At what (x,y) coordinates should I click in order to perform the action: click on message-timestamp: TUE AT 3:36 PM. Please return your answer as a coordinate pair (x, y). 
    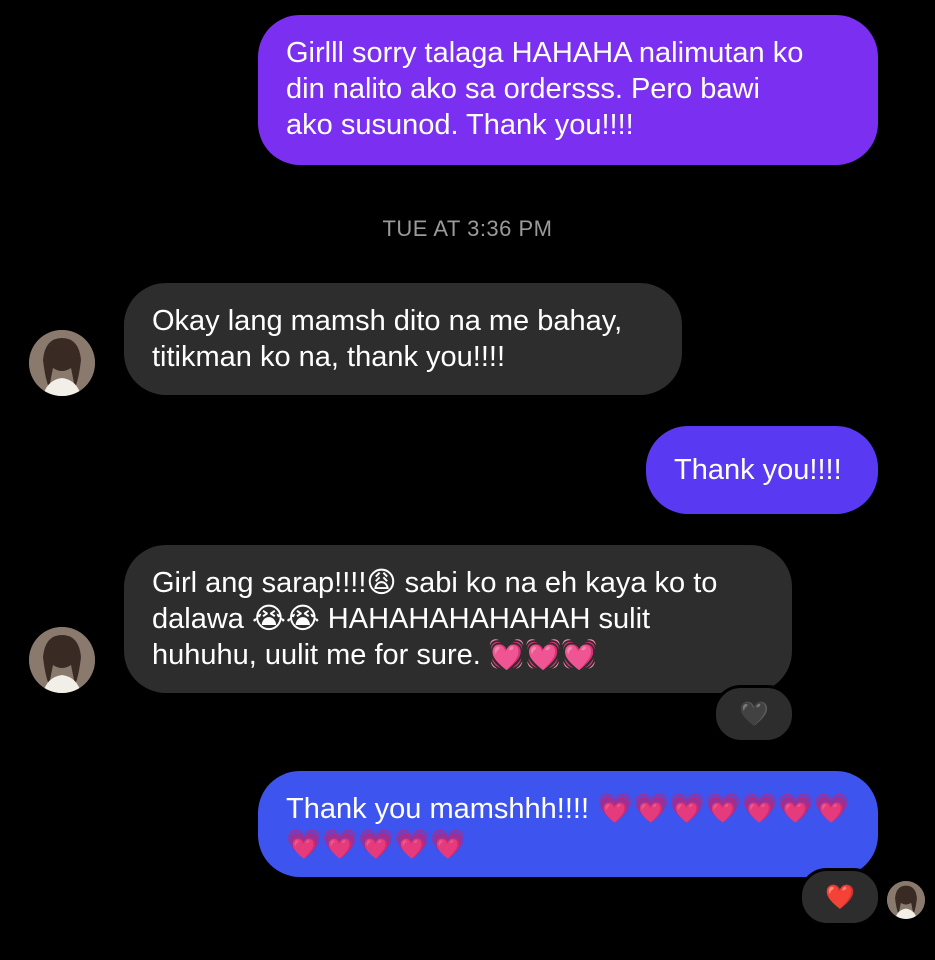
    Looking at the image, I should click on (467, 228).